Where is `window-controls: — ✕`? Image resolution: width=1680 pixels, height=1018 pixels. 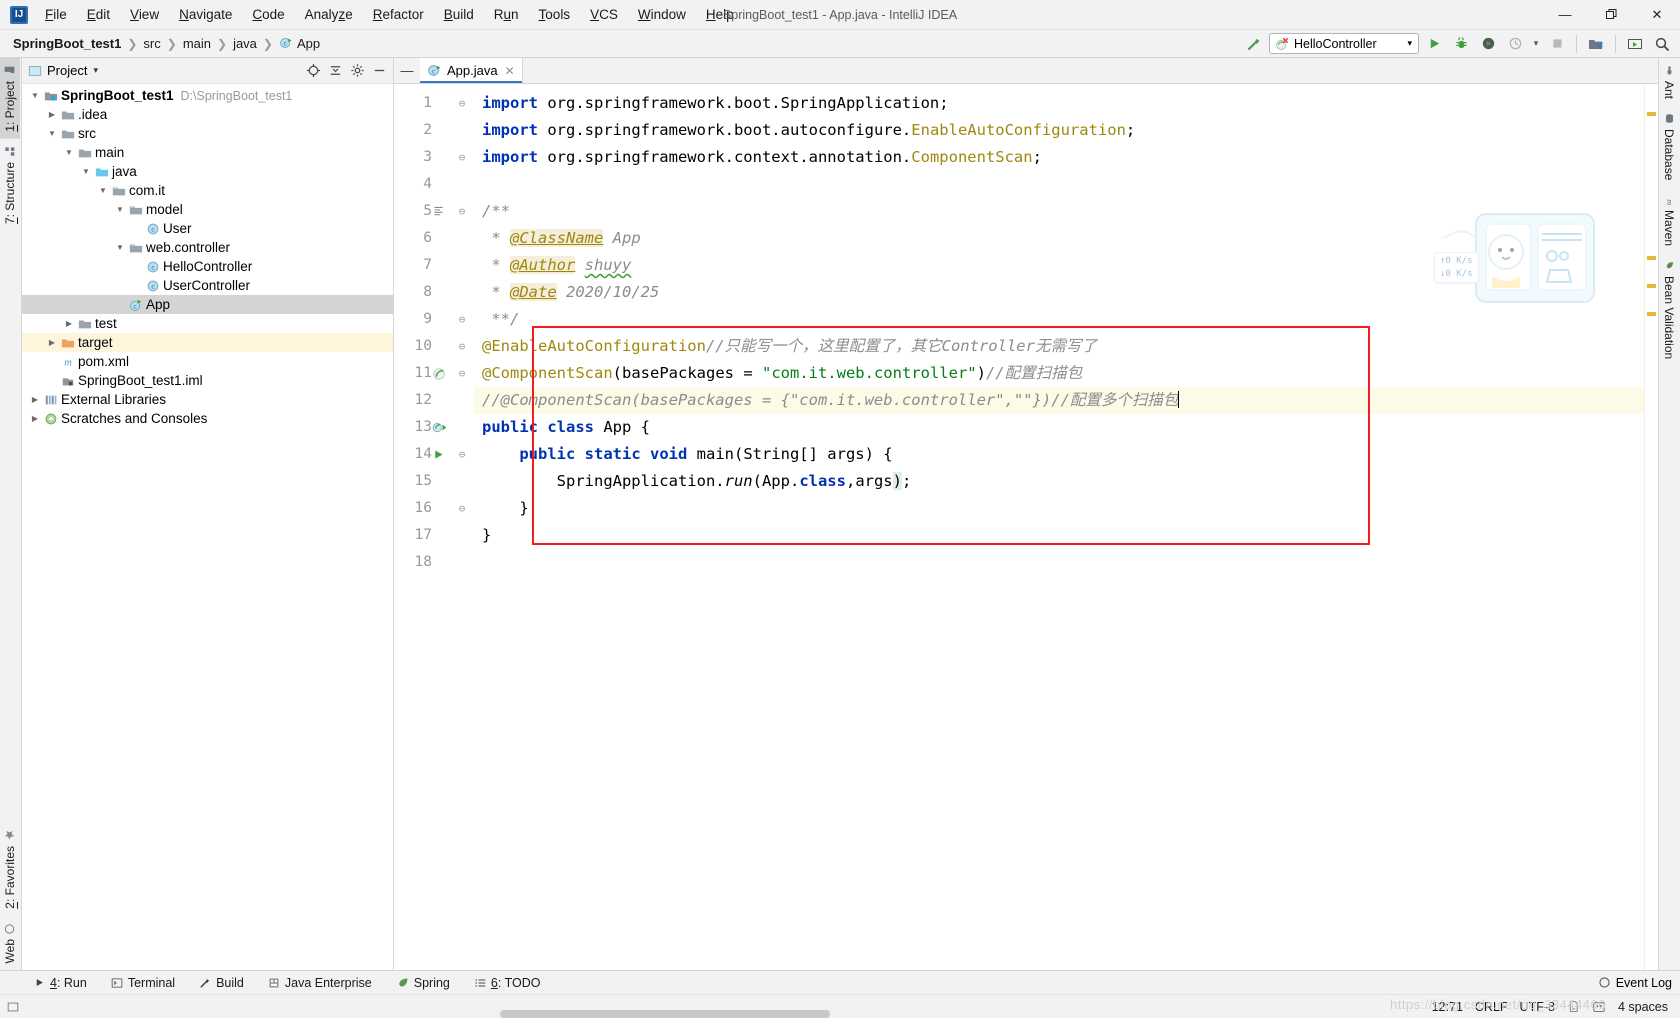
window-controls: — ✕ is located at coordinates (1611, 15).